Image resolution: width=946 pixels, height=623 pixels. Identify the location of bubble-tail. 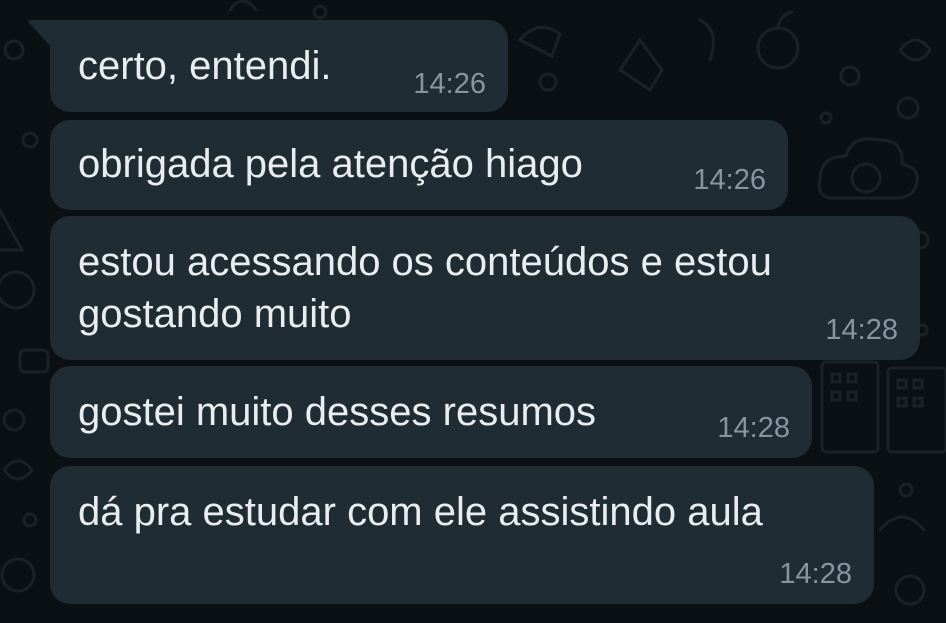
(40, 34).